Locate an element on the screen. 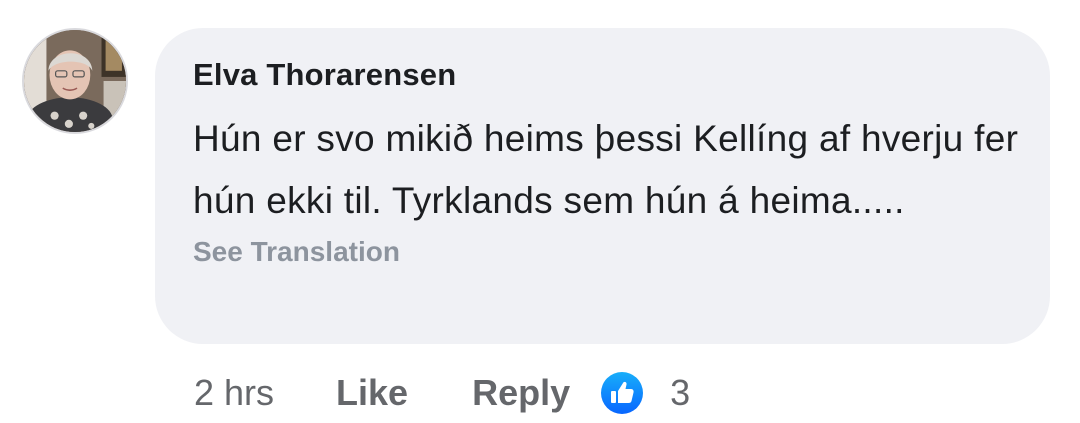 This screenshot has width=1080, height=423. avatar-photo is located at coordinates (75, 81).